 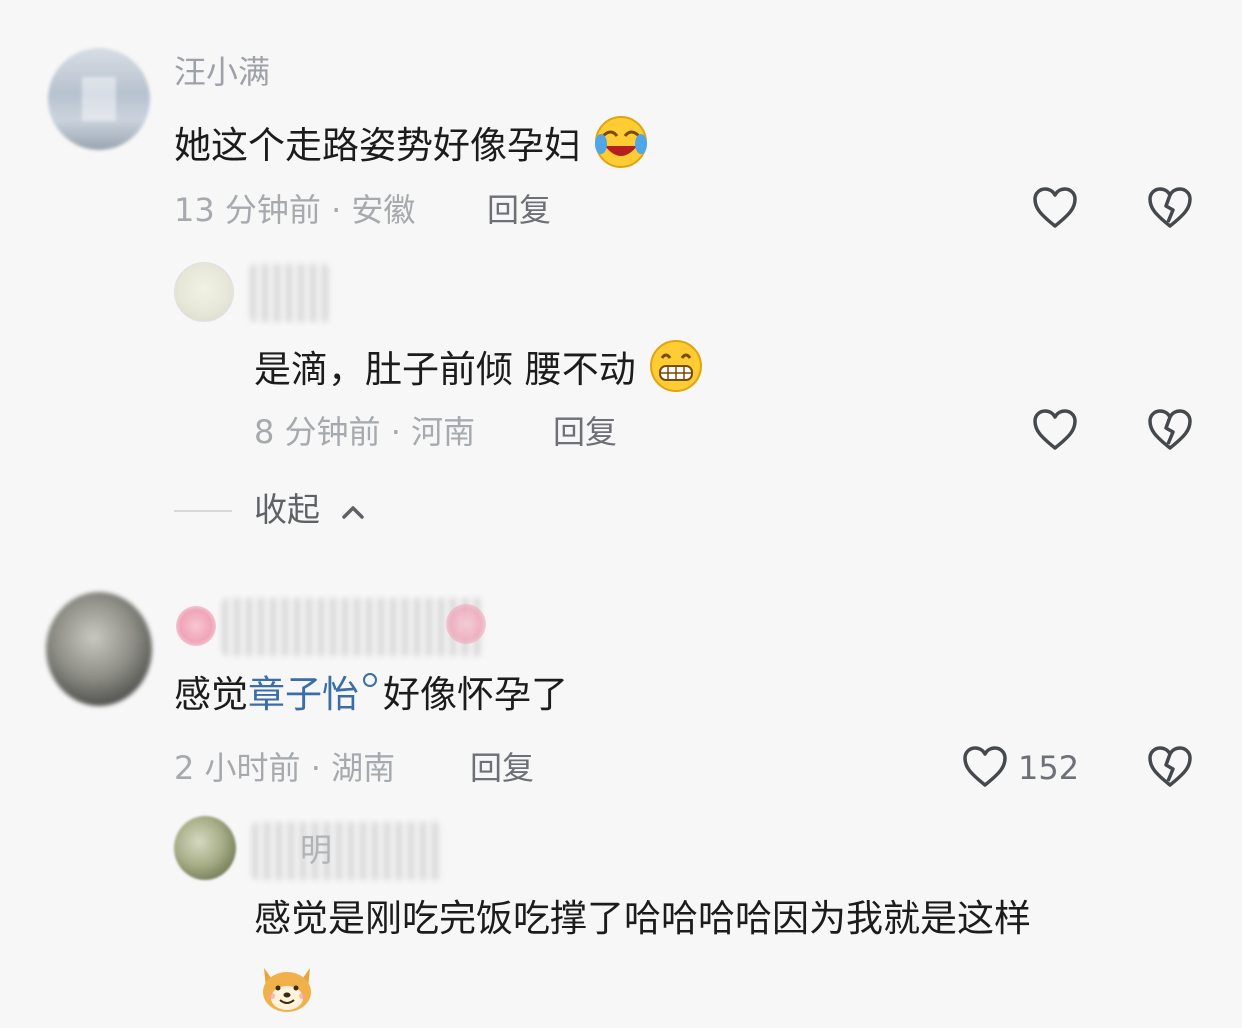 What do you see at coordinates (370, 680) in the screenshot?
I see `search-icon` at bounding box center [370, 680].